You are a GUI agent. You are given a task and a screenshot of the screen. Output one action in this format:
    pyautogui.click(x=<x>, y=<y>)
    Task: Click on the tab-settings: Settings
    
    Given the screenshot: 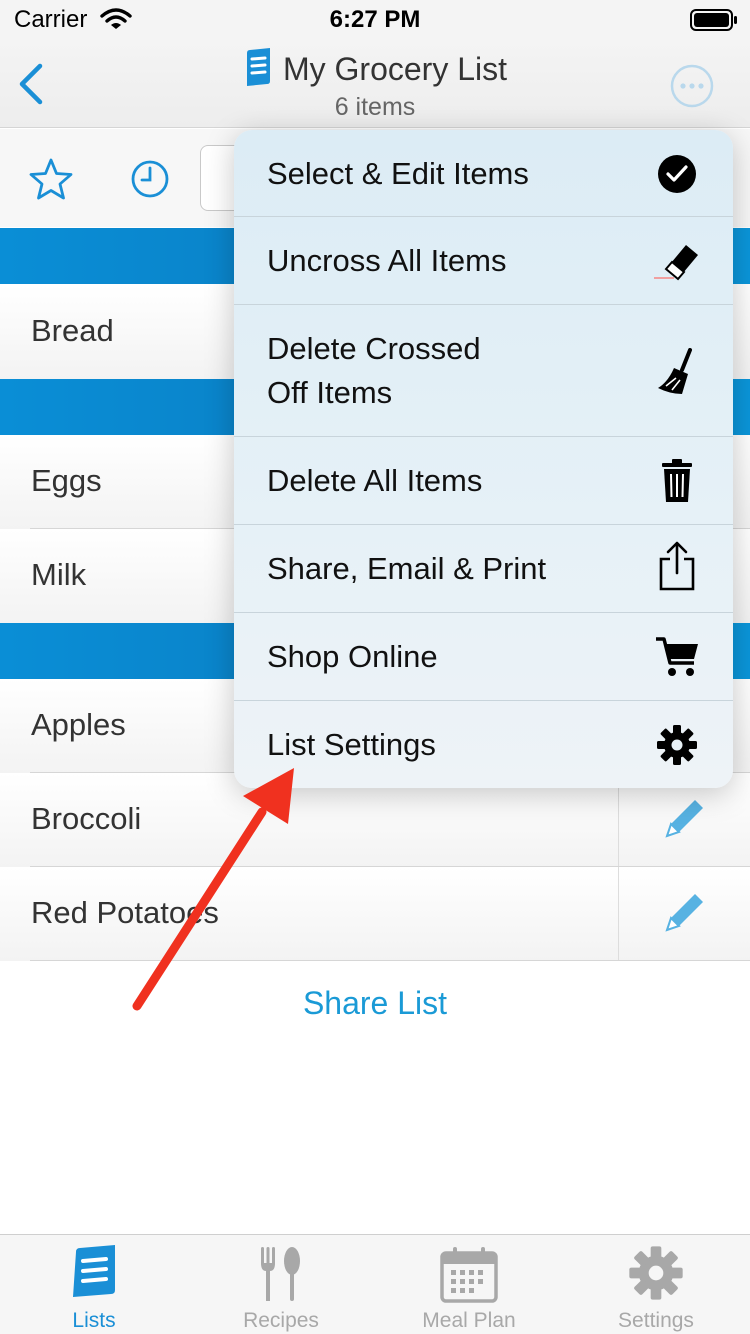 What is the action you would take?
    pyautogui.click(x=656, y=1284)
    